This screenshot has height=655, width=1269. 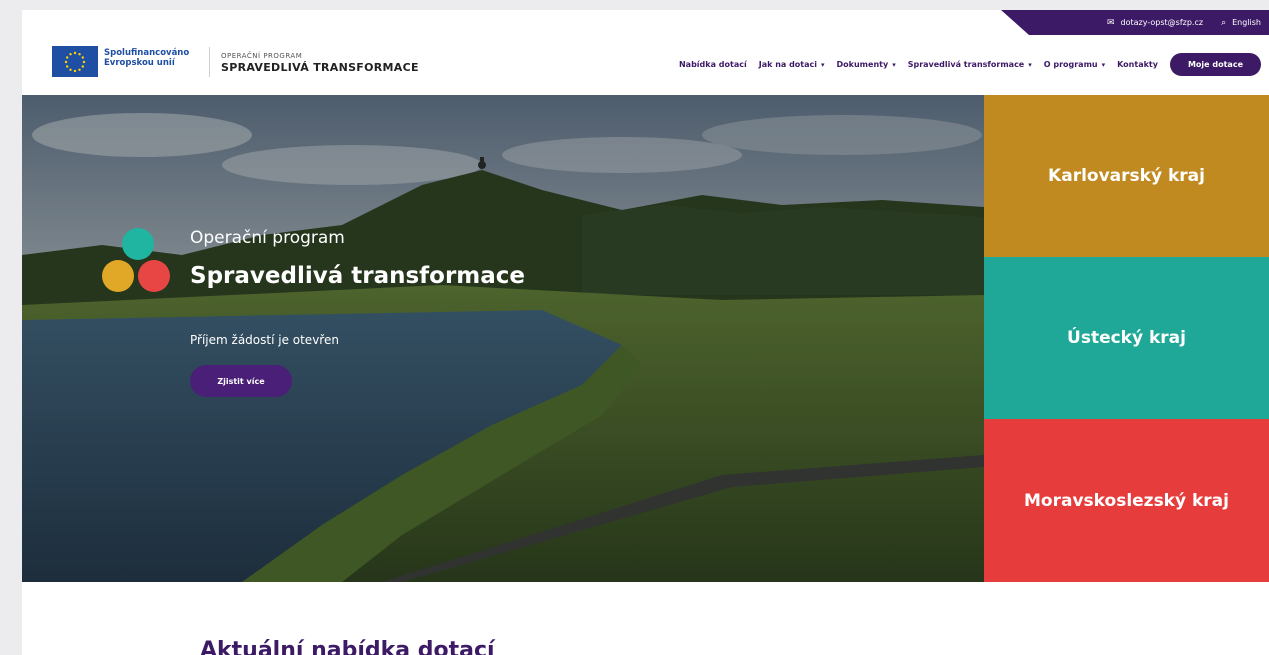 What do you see at coordinates (1215, 64) in the screenshot?
I see `moje-dotace-button: Moje dotace` at bounding box center [1215, 64].